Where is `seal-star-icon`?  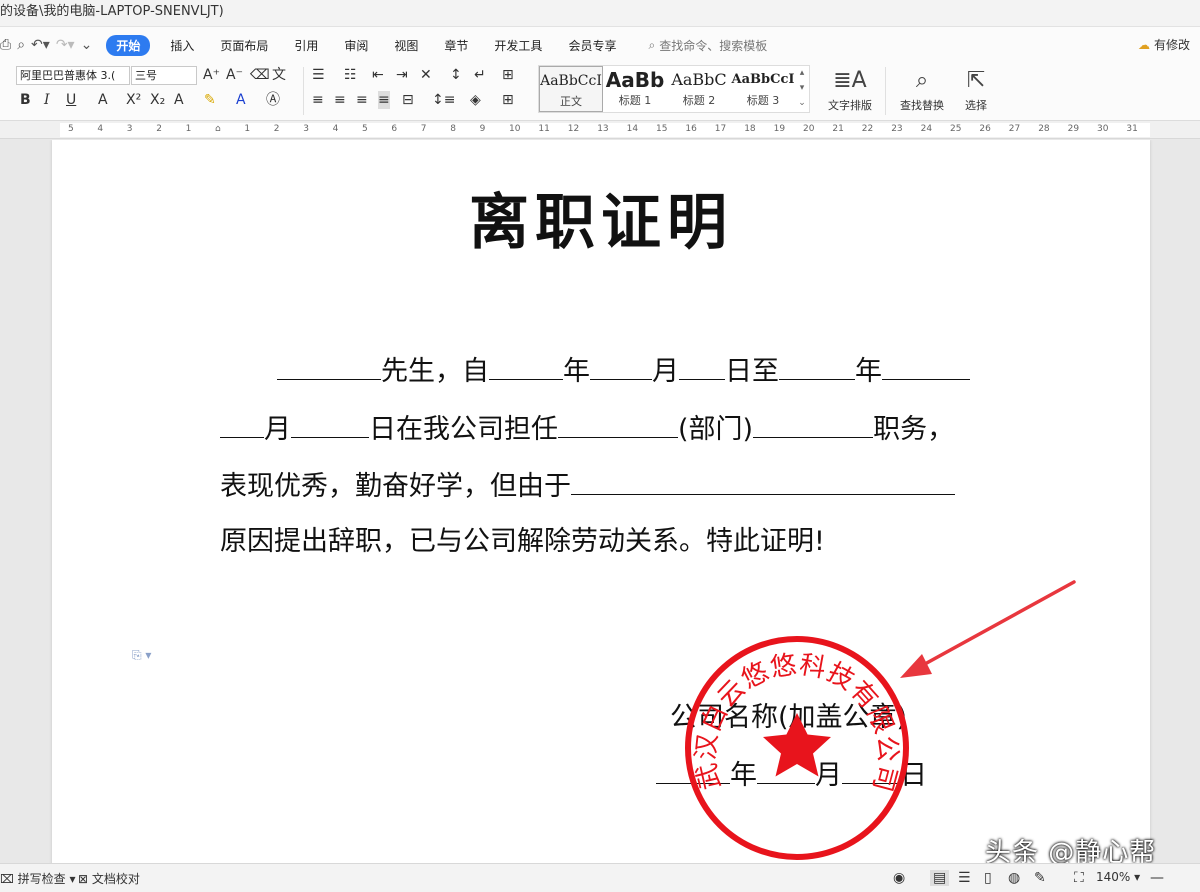
seal-star-icon is located at coordinates (797, 745).